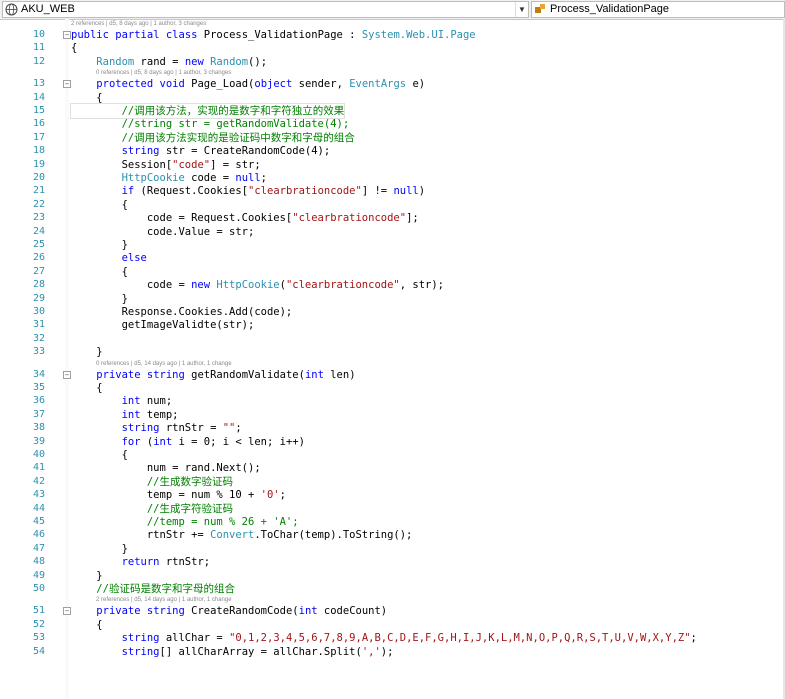 The height and width of the screenshot is (699, 785). What do you see at coordinates (392, 138) in the screenshot?
I see `code-line: 17 //调用该方法实现的是验证码中数字和字母的组合` at bounding box center [392, 138].